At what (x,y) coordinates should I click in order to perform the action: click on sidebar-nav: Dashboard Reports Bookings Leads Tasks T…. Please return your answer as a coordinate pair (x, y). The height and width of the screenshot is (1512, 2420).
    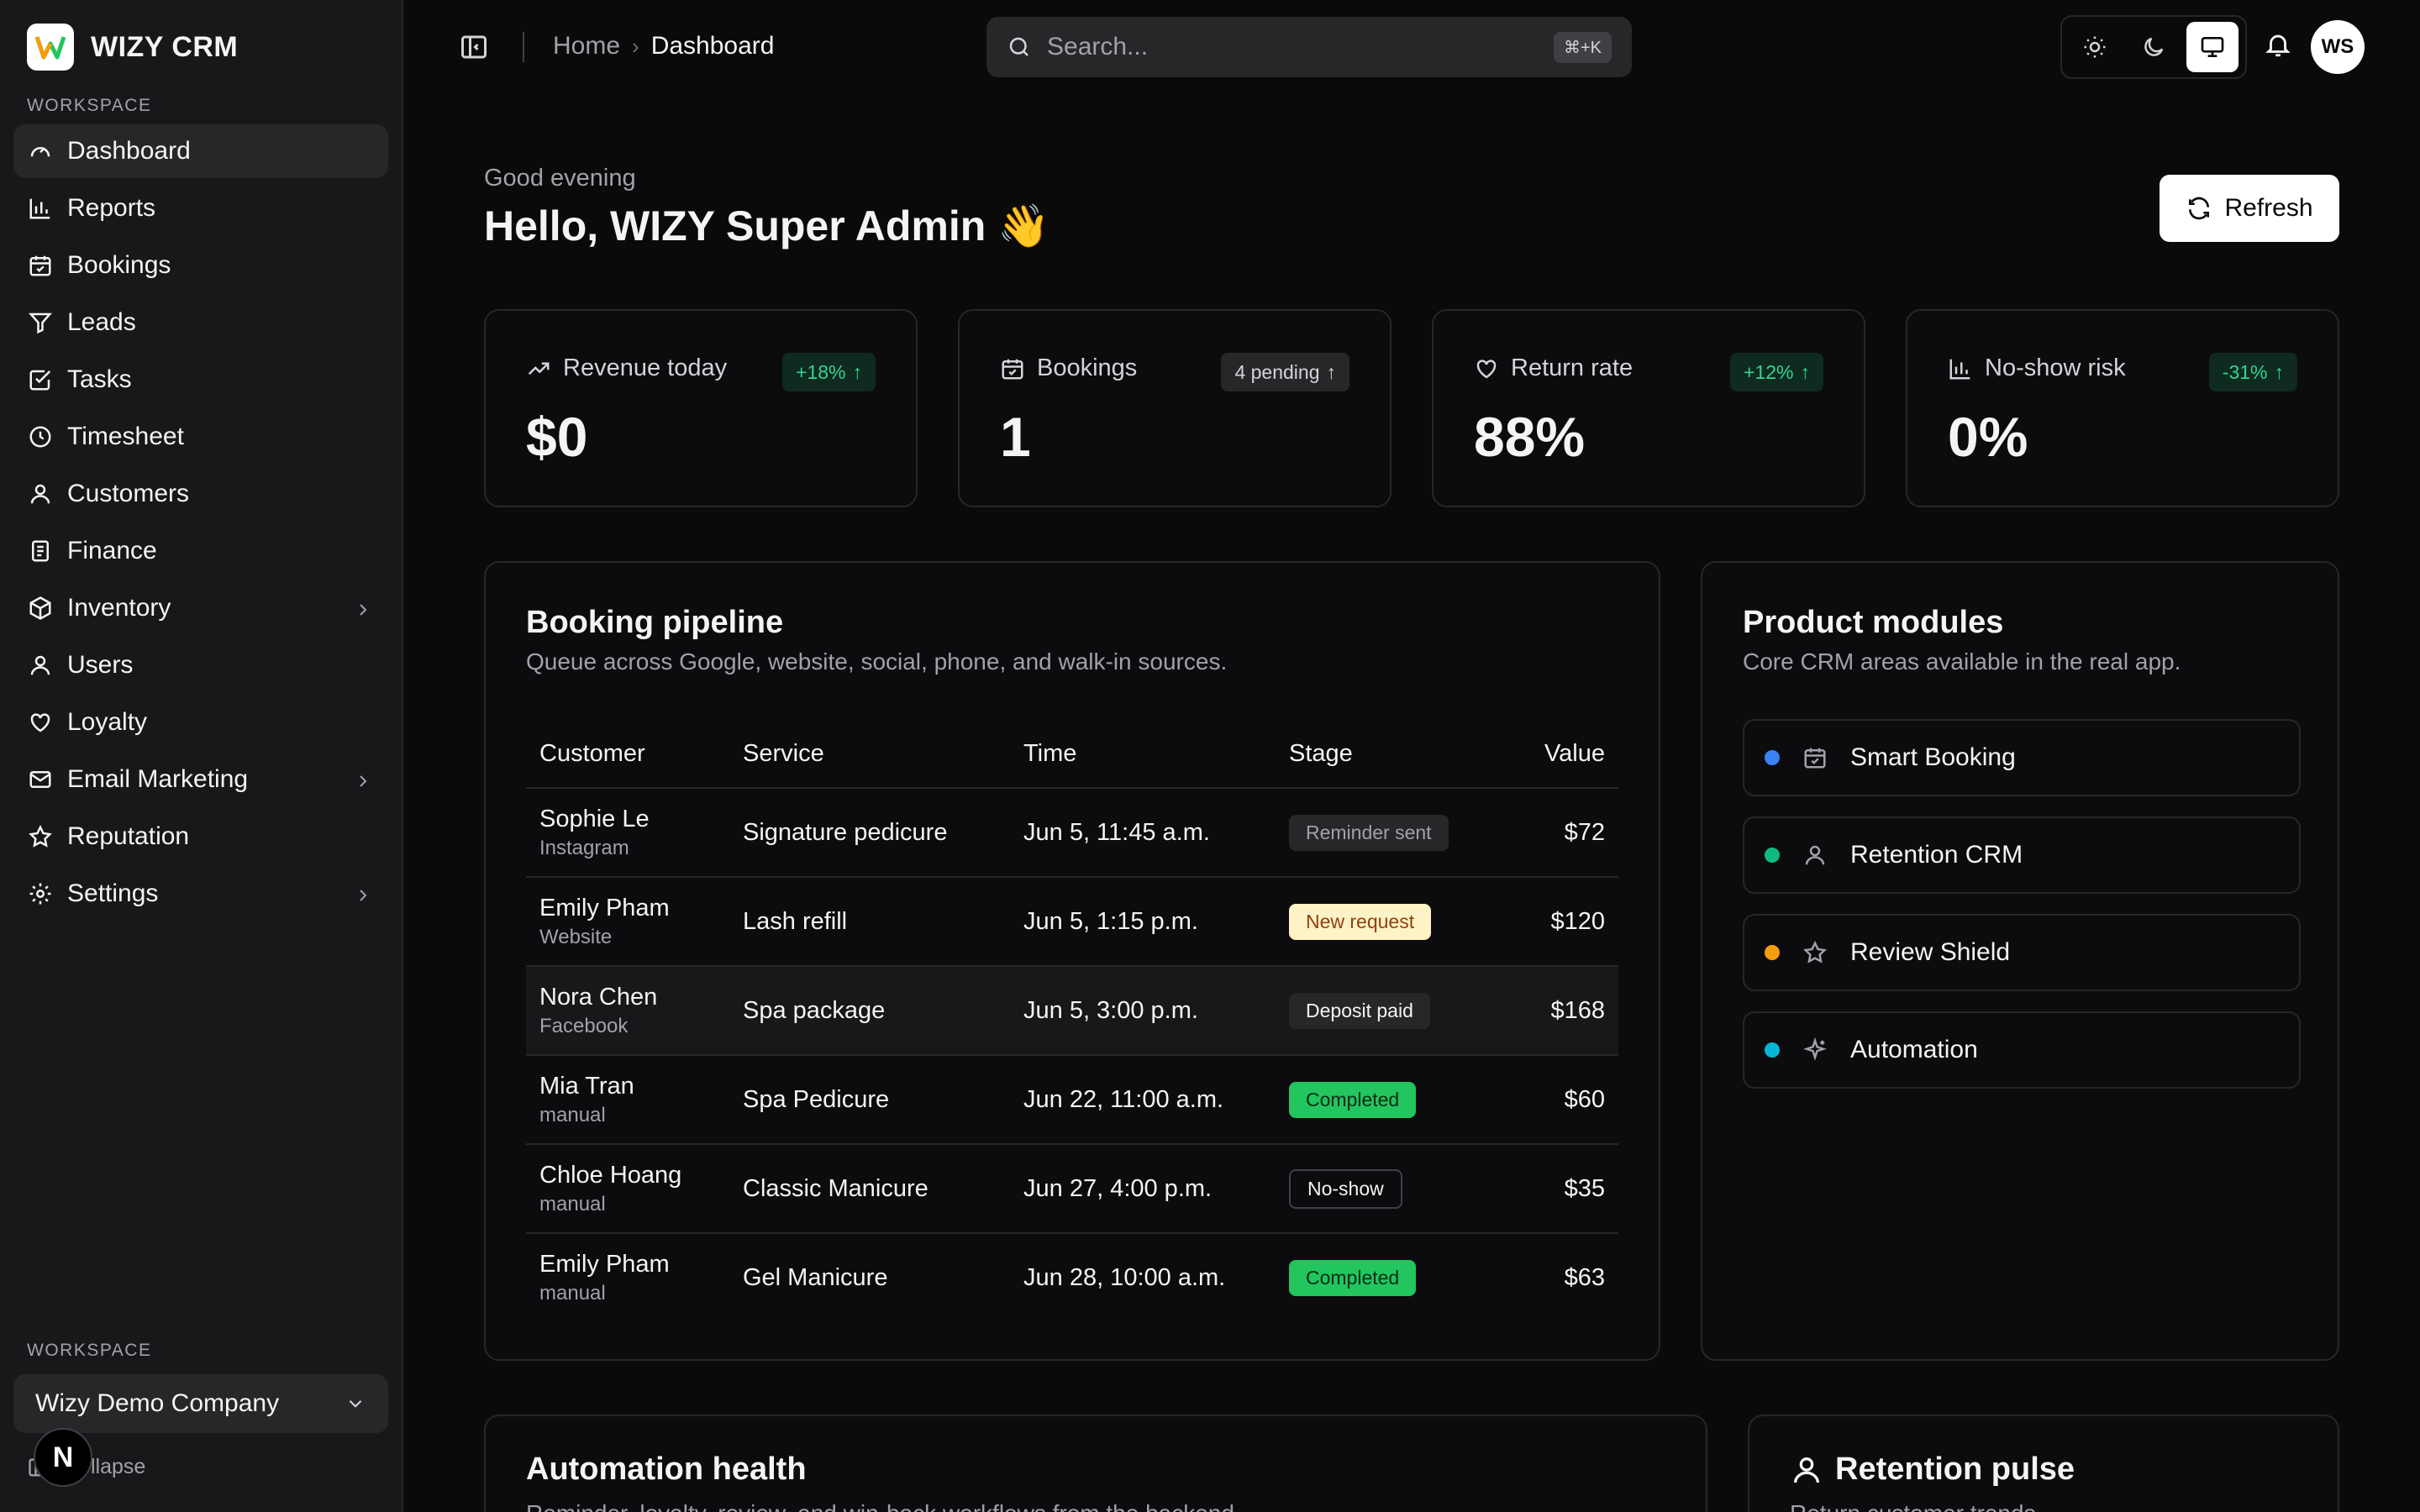
    Looking at the image, I should click on (200, 524).